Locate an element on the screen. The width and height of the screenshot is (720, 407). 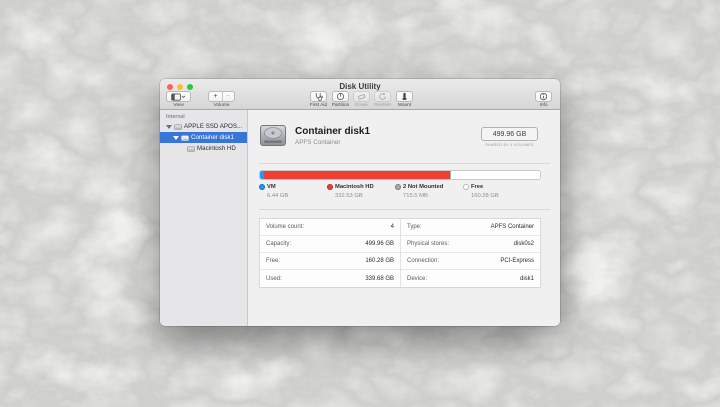
size-note: SHARED BY 4 VOLUMES is located at coordinates (509, 145).